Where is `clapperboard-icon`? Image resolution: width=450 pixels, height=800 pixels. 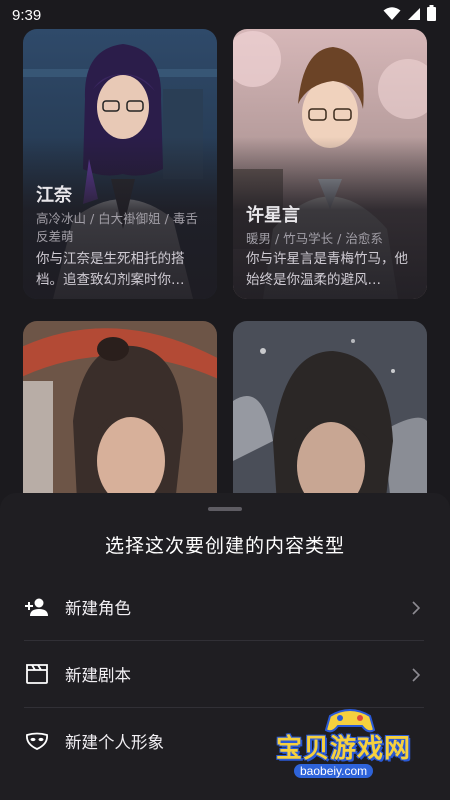 clapperboard-icon is located at coordinates (37, 674).